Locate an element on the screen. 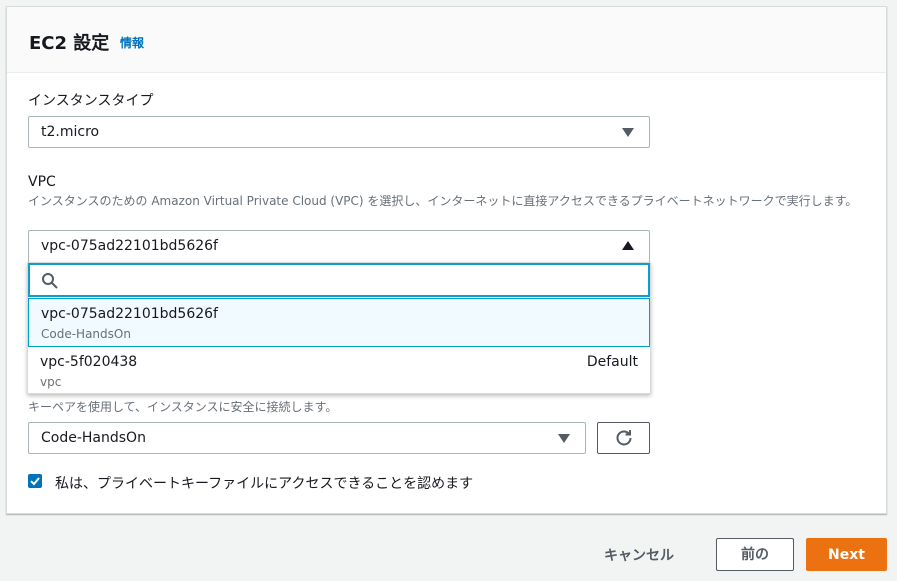  refresh-icon is located at coordinates (624, 438).